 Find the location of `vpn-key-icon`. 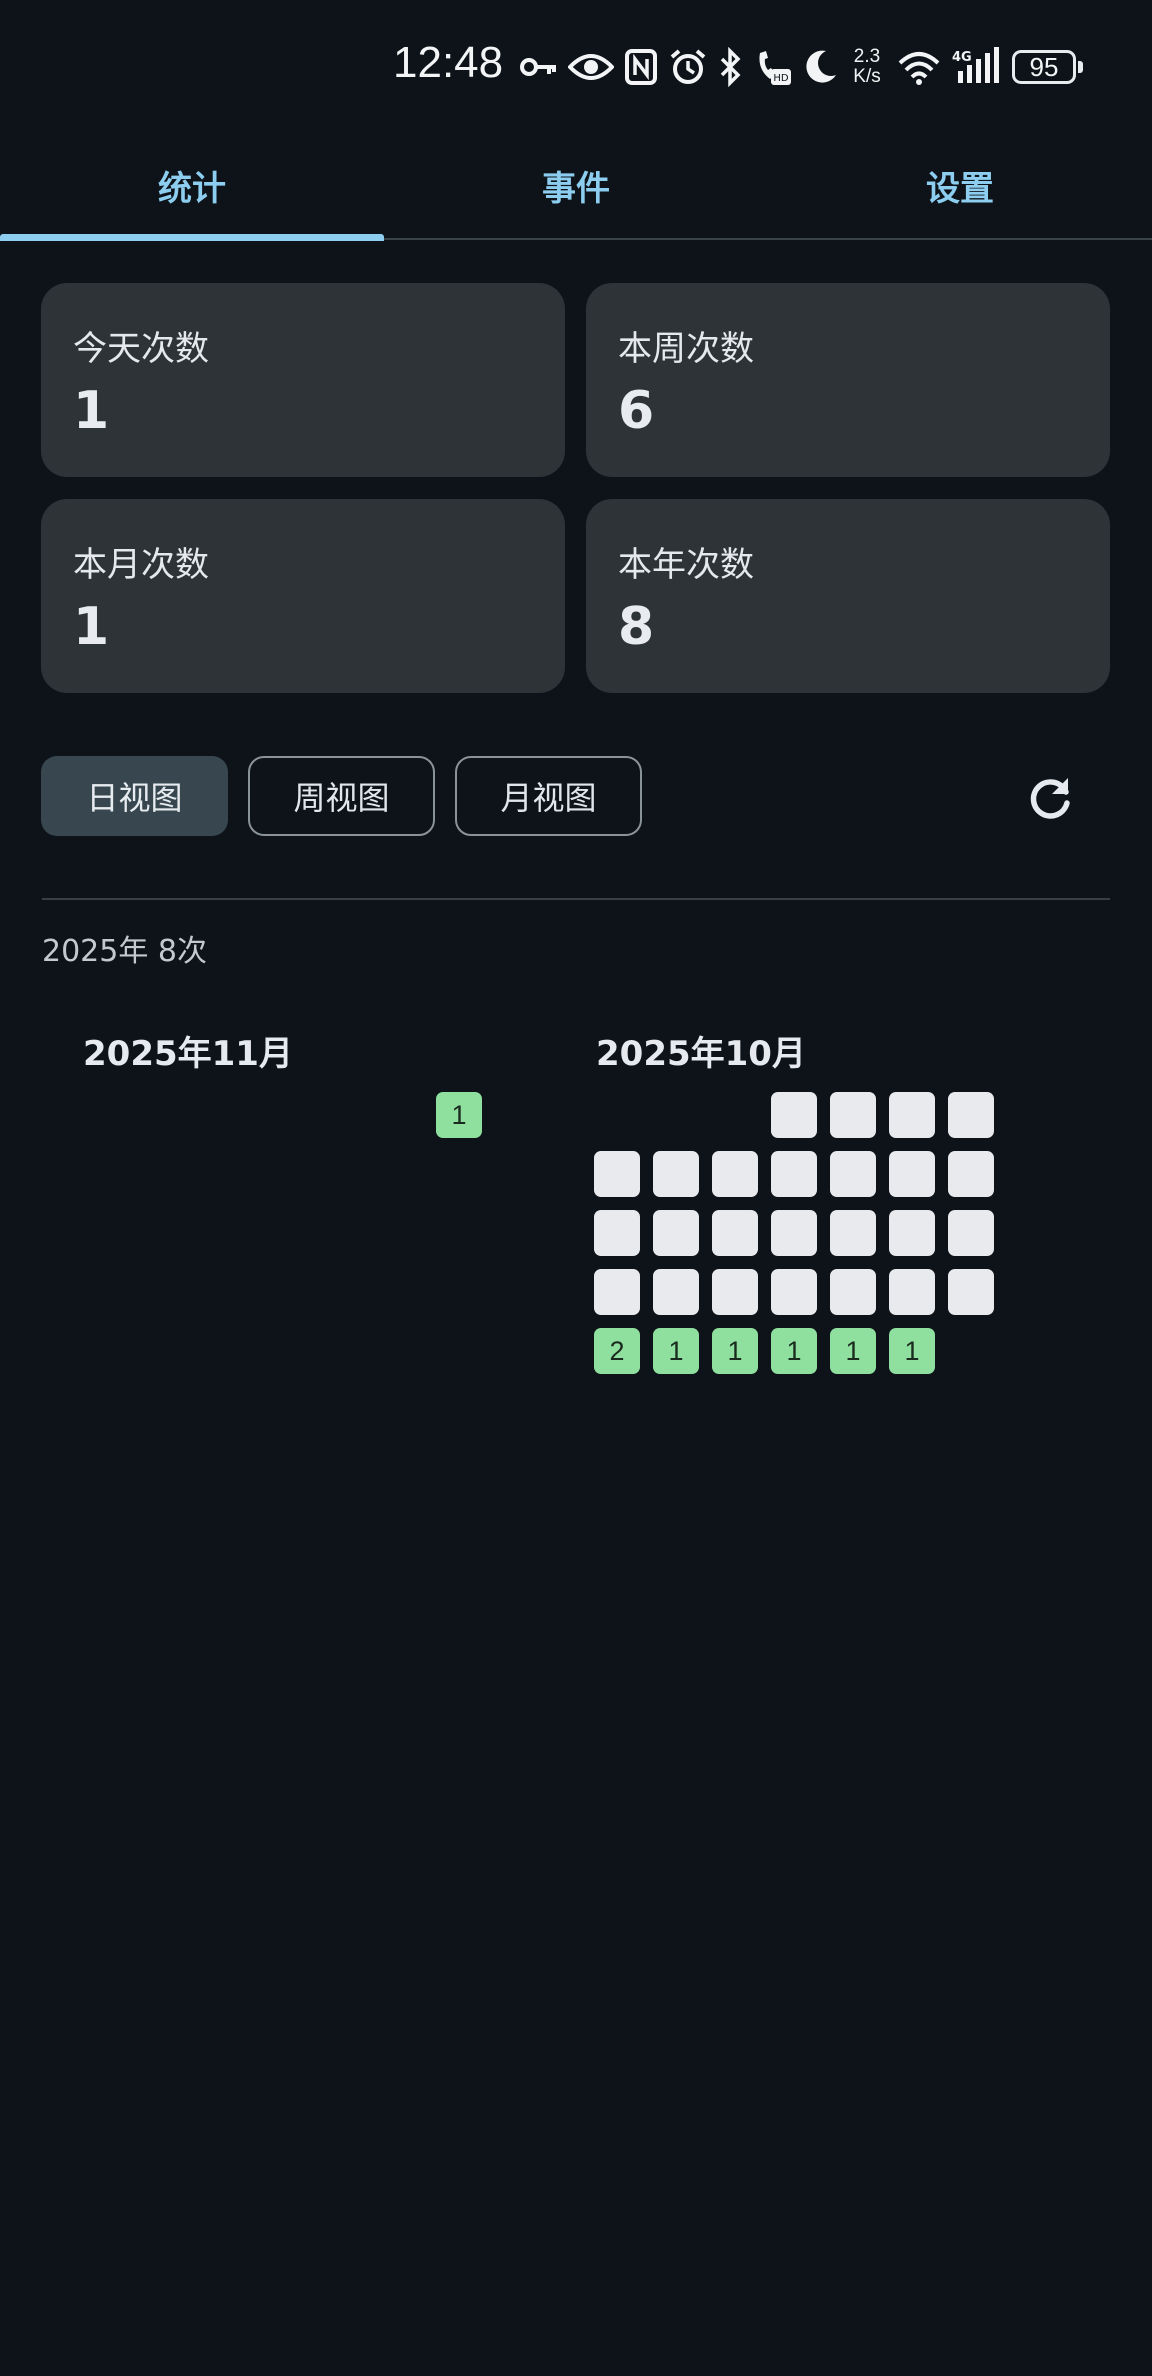

vpn-key-icon is located at coordinates (538, 67).